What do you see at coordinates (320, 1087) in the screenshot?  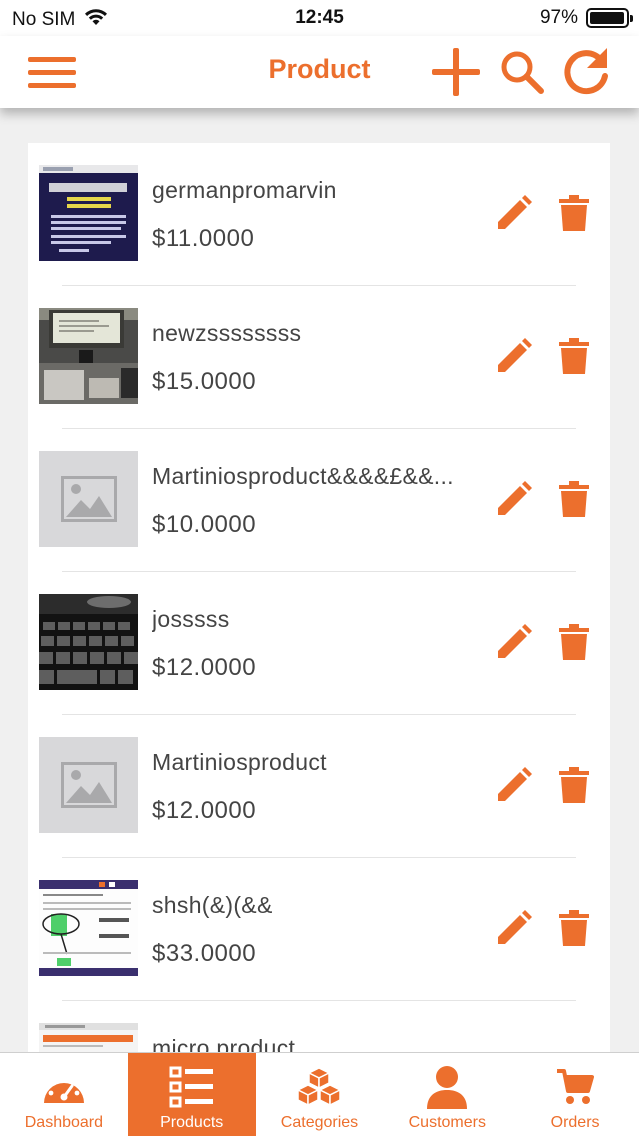 I see `boxes-icon` at bounding box center [320, 1087].